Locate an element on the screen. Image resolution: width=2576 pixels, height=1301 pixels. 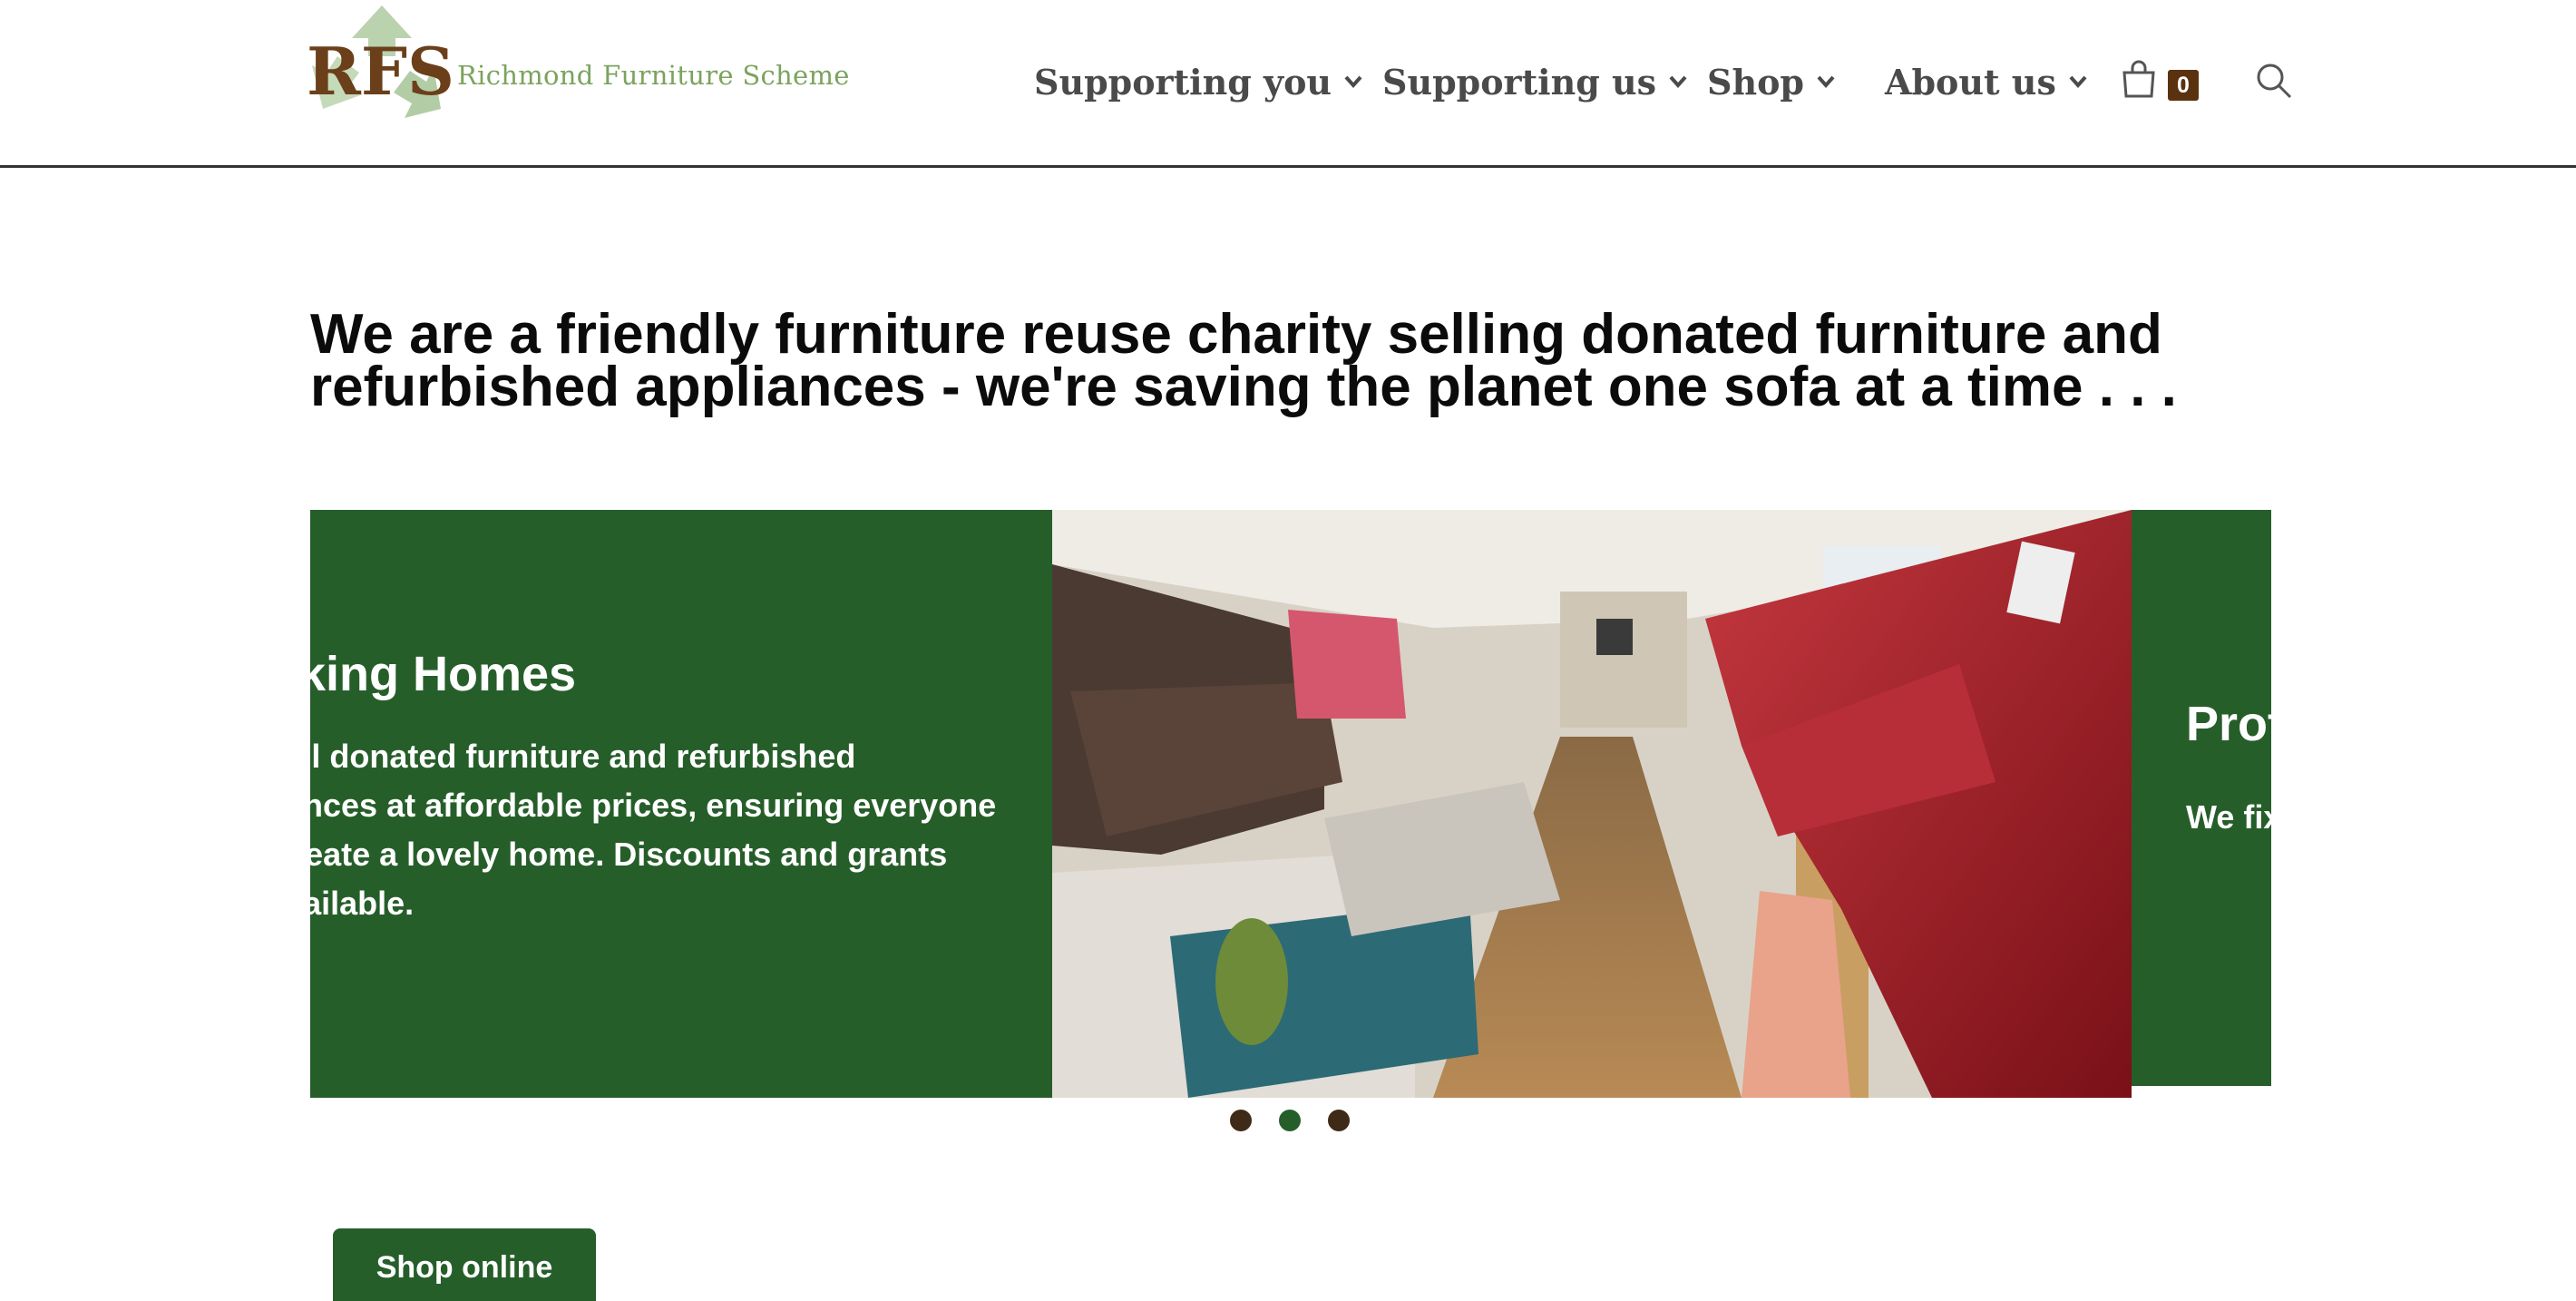
shopping-bag-icon is located at coordinates (2138, 79).